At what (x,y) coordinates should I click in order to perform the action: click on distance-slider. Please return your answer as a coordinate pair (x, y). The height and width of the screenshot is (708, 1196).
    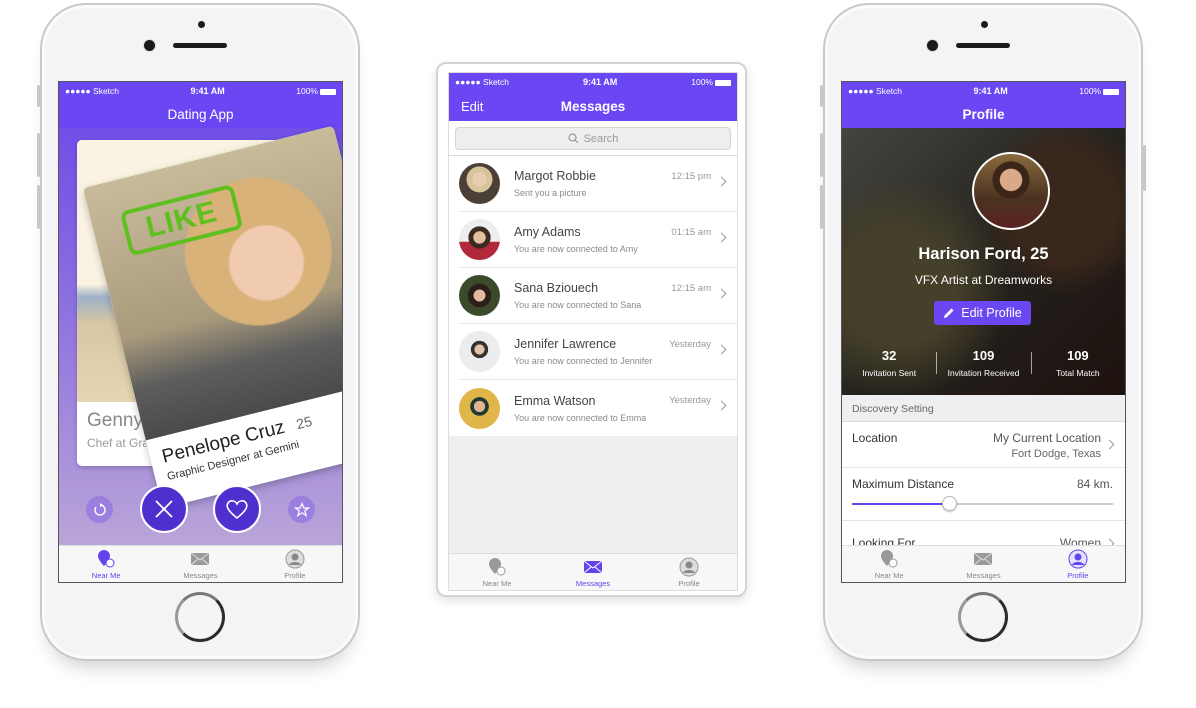
    Looking at the image, I should click on (982, 503).